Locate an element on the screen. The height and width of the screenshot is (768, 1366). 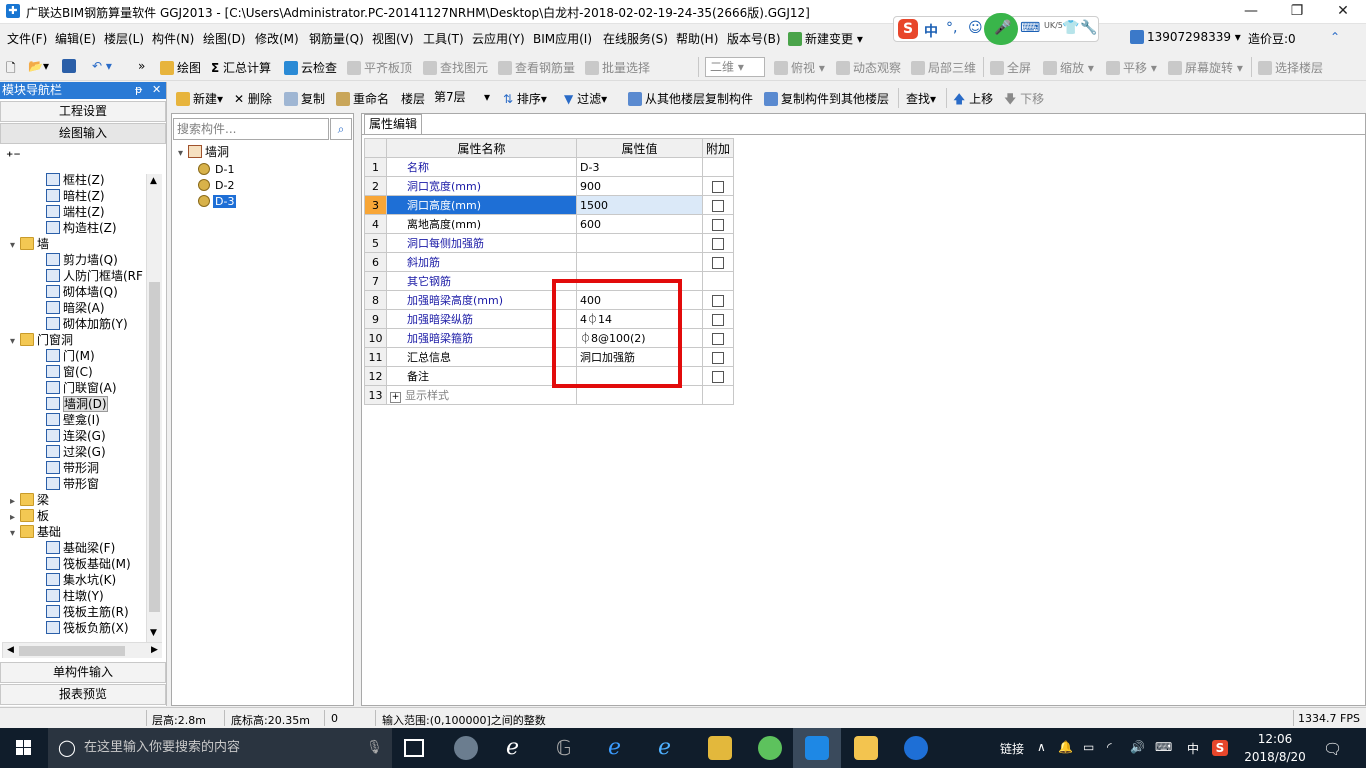
spiral-app-icon: 𝔾 is located at coordinates (568, 748).